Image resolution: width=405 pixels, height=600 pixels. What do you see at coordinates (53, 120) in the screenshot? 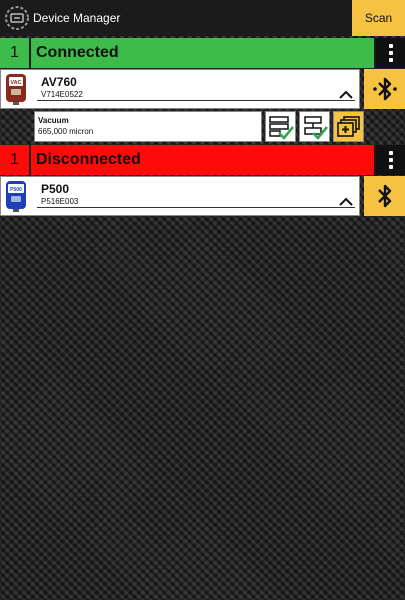
I see `reading-label: Vacuum` at bounding box center [53, 120].